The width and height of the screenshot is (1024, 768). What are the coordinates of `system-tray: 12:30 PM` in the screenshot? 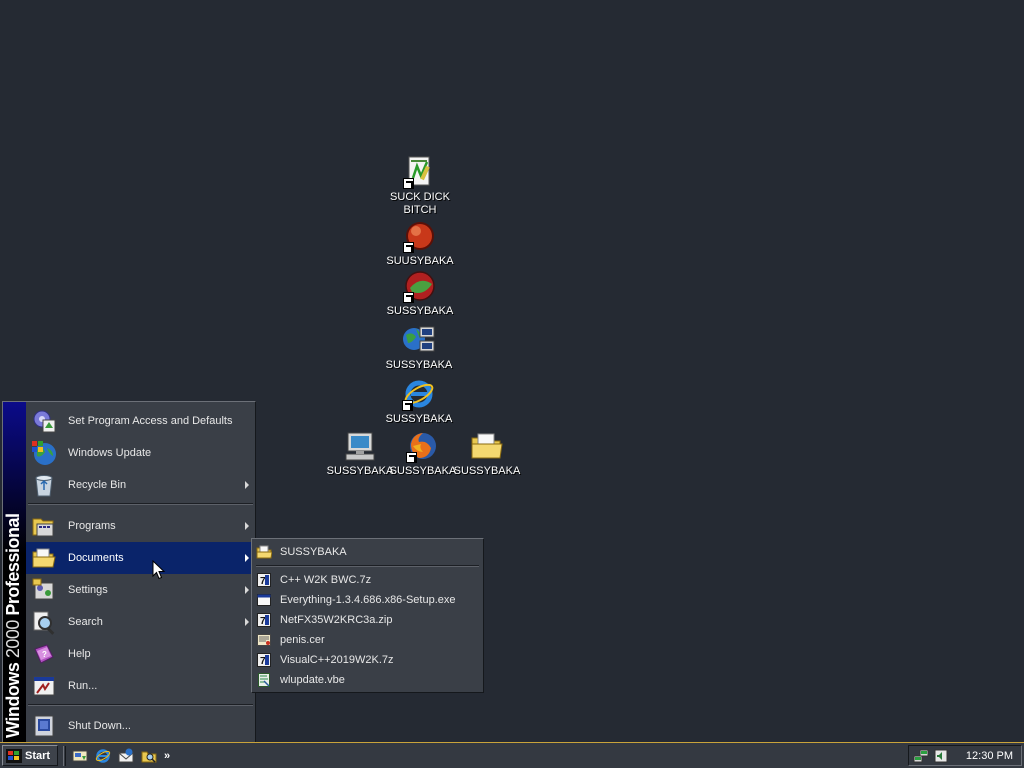 It's located at (965, 755).